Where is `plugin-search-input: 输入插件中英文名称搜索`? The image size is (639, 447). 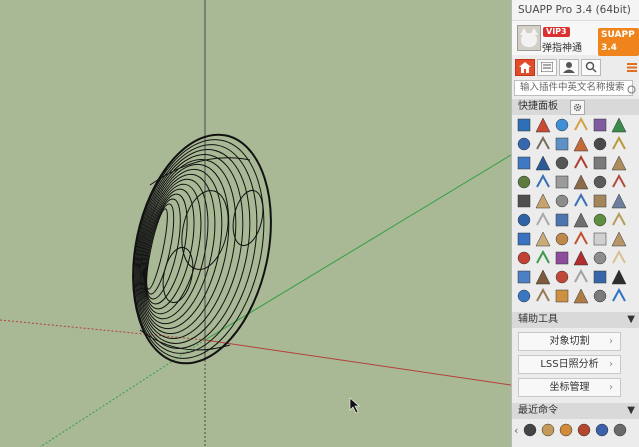
plugin-search-input: 输入插件中英文名称搜索 is located at coordinates (573, 88).